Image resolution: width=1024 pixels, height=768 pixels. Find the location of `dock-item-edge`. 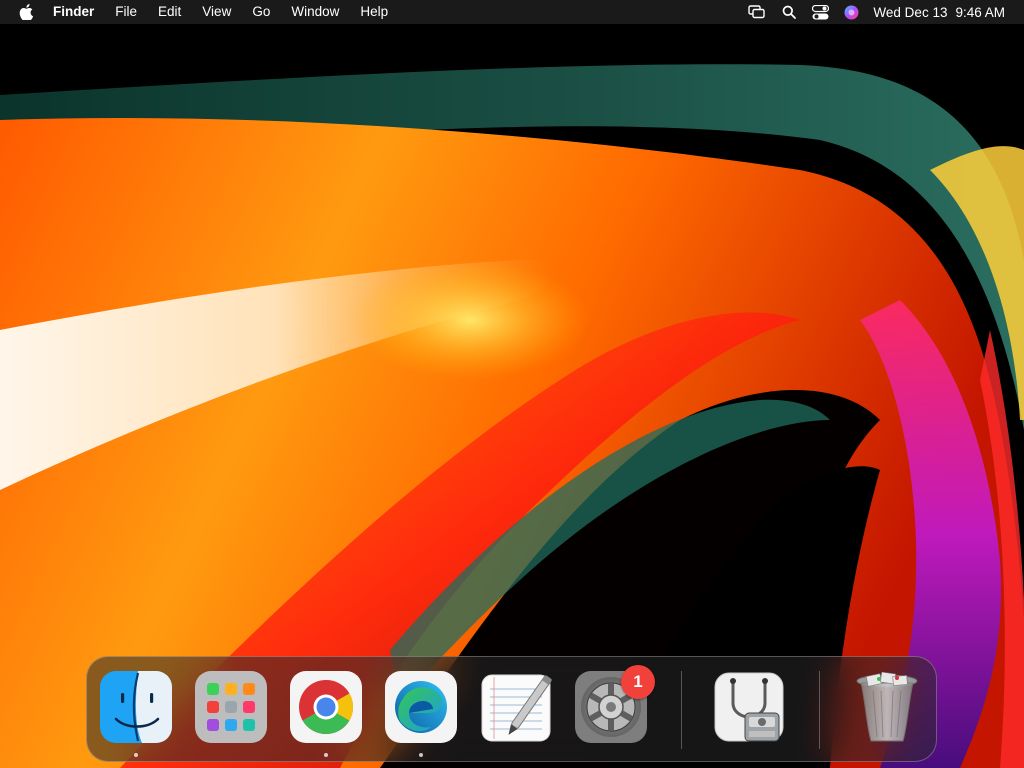

dock-item-edge is located at coordinates (421, 713).